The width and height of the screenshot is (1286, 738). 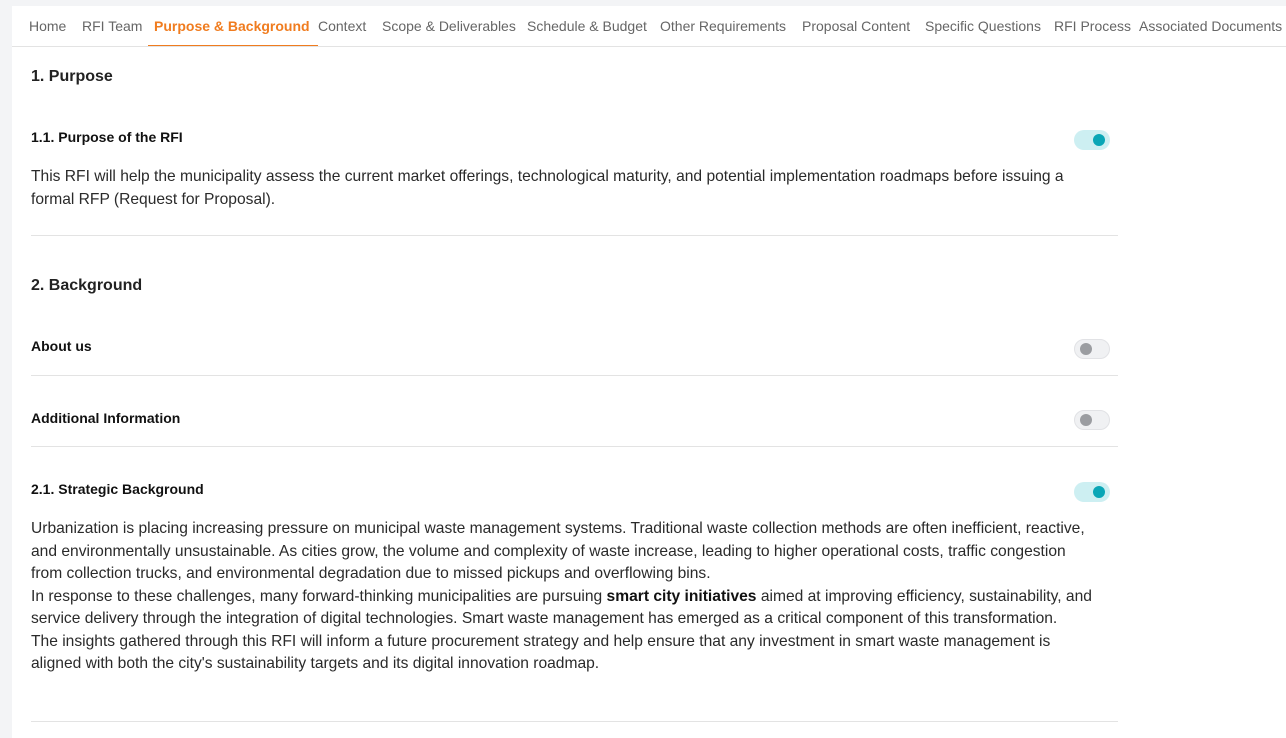 I want to click on tab-home: Home, so click(x=47, y=26).